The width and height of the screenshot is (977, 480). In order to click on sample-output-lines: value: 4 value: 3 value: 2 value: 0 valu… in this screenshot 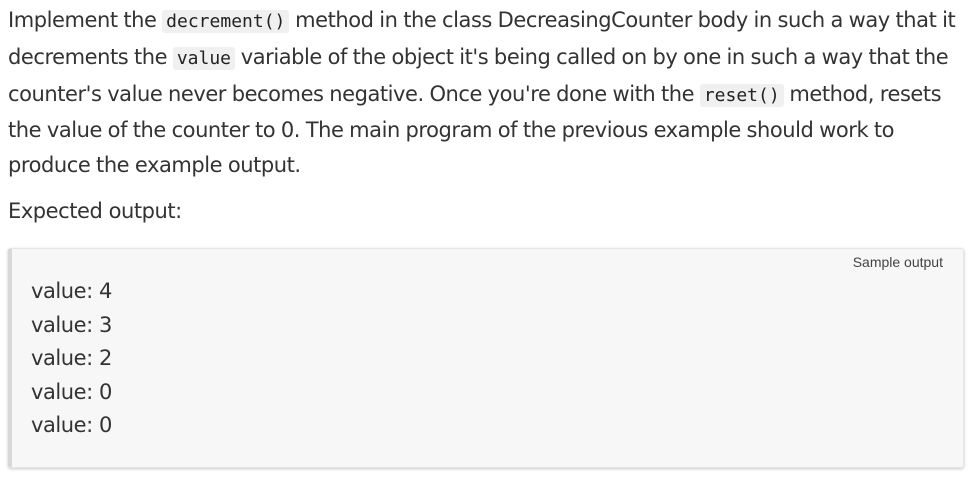, I will do `click(71, 359)`.